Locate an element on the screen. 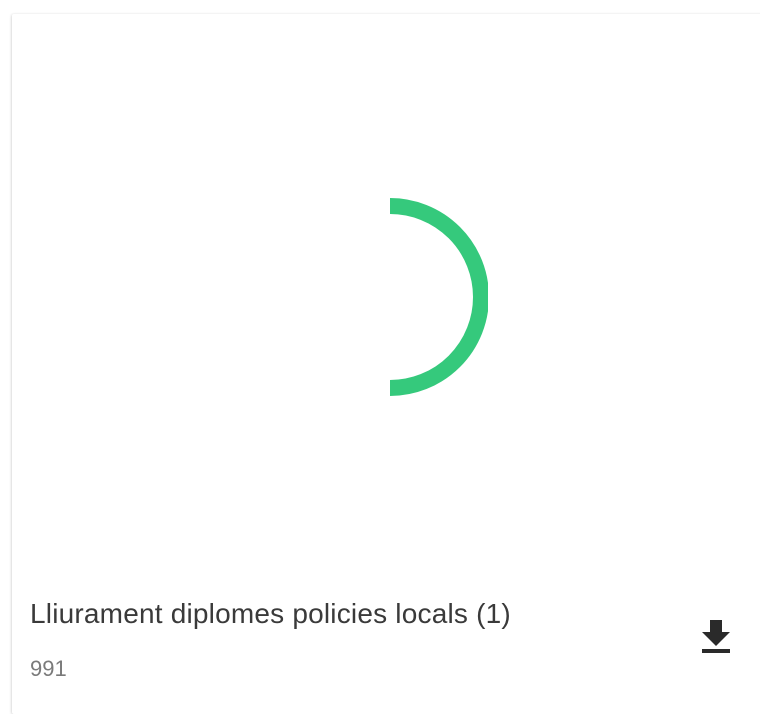 This screenshot has width=760, height=714. file-meta: 991 is located at coordinates (48, 668).